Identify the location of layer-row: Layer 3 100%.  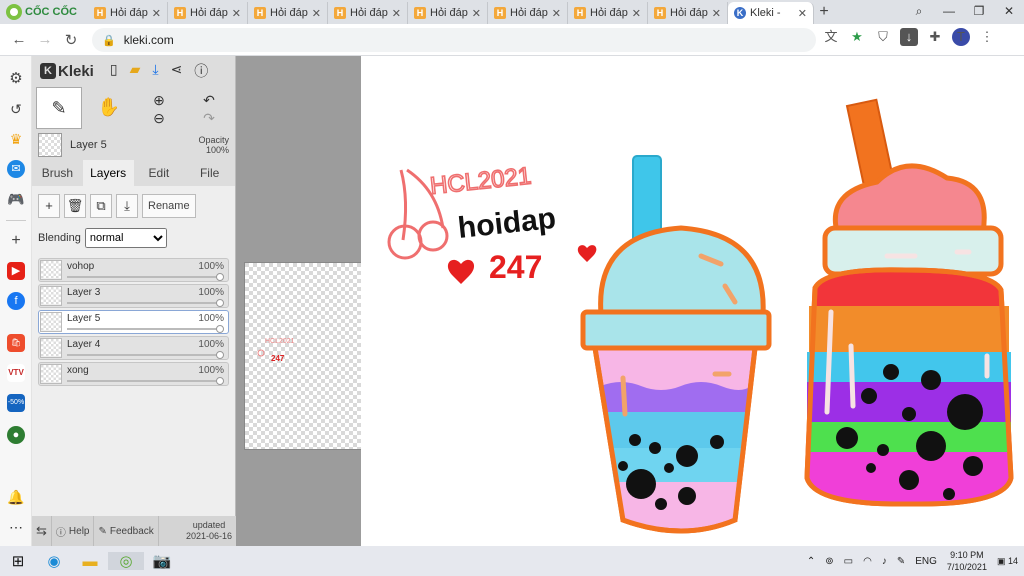
(133, 296).